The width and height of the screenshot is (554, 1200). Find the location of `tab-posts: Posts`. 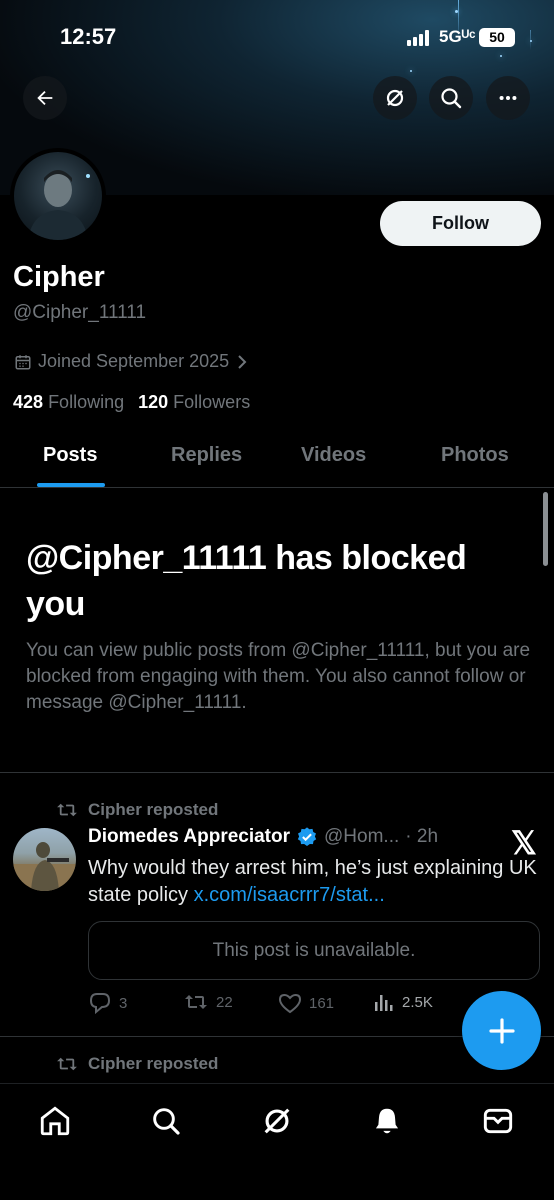

tab-posts: Posts is located at coordinates (70, 455).